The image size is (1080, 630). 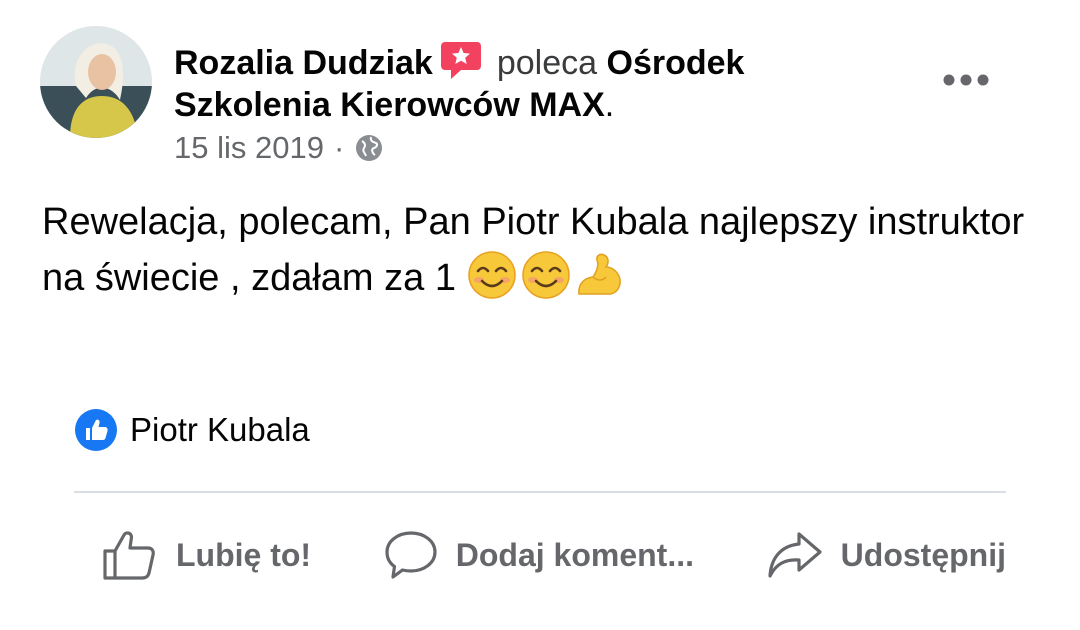 I want to click on globe-icon, so click(x=369, y=148).